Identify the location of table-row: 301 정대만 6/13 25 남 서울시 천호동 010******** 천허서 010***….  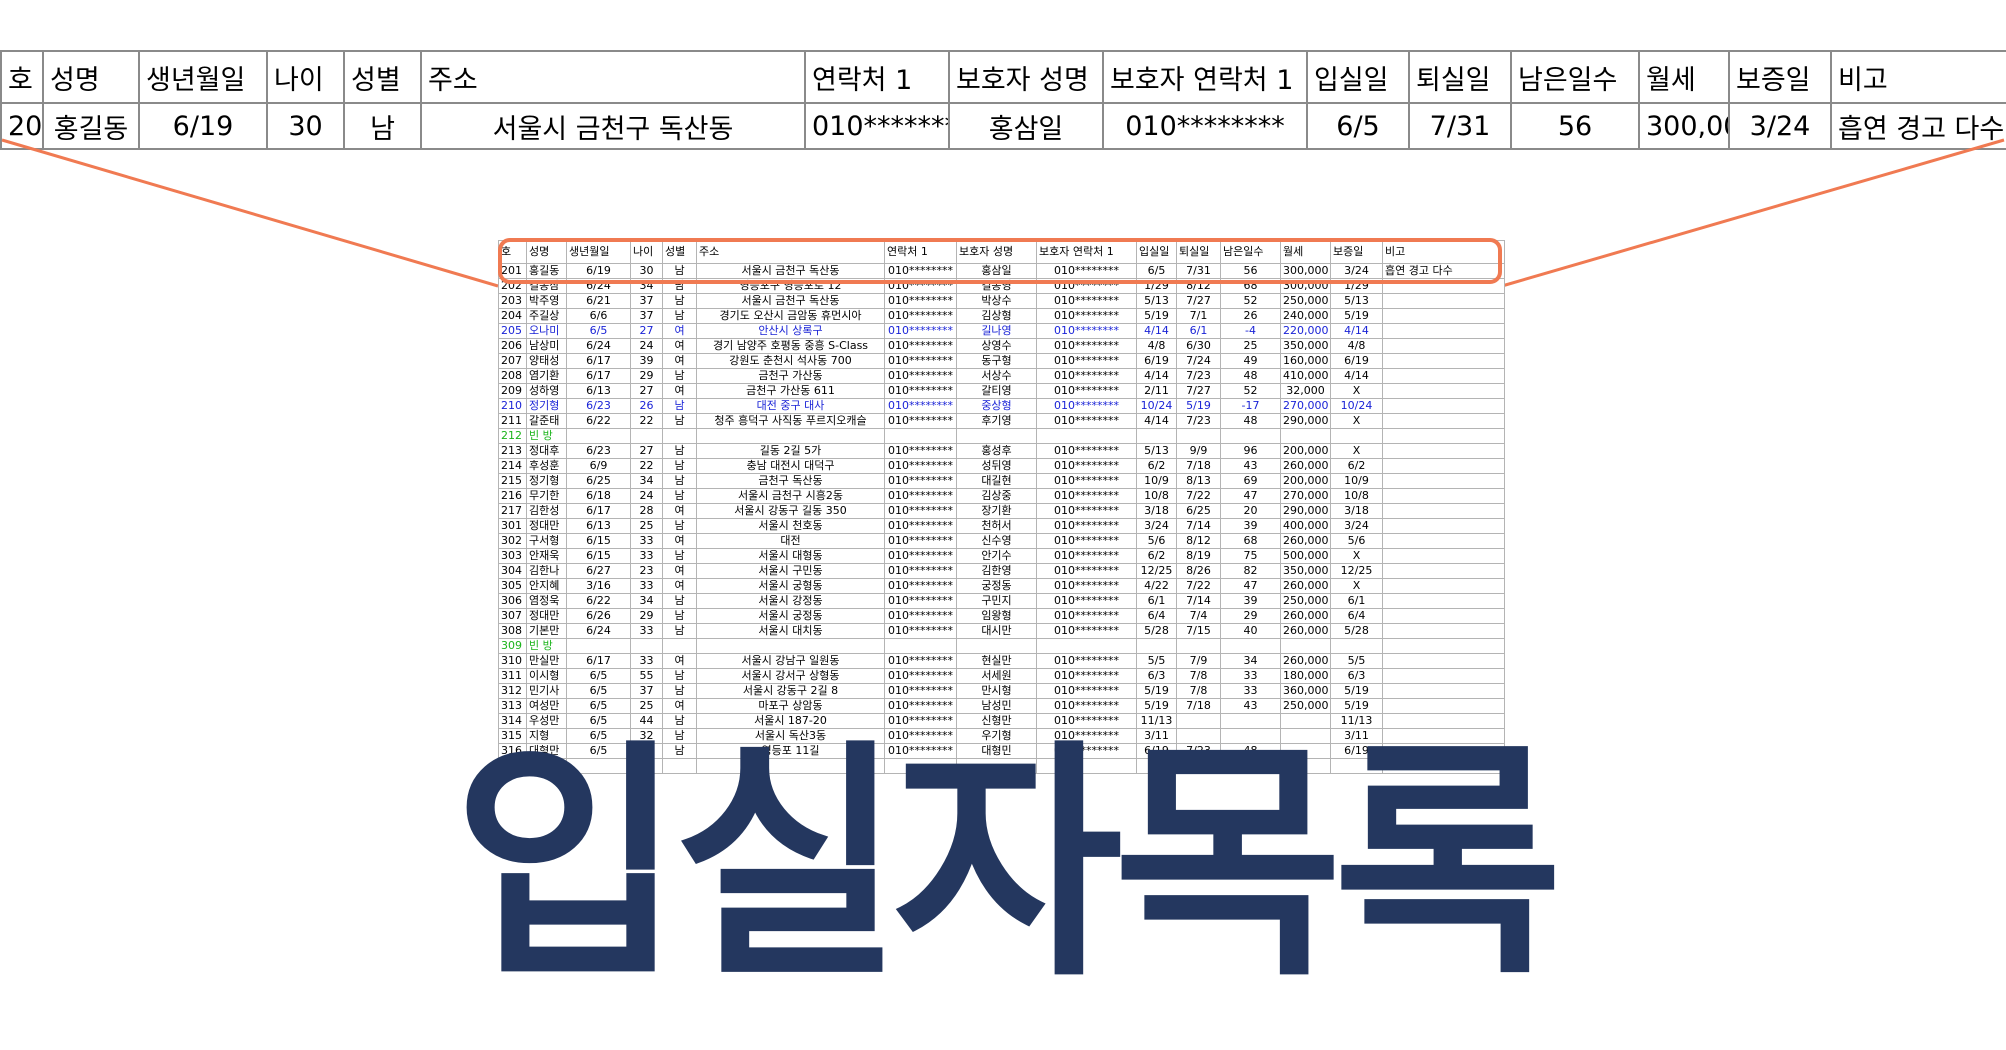
(1001, 526).